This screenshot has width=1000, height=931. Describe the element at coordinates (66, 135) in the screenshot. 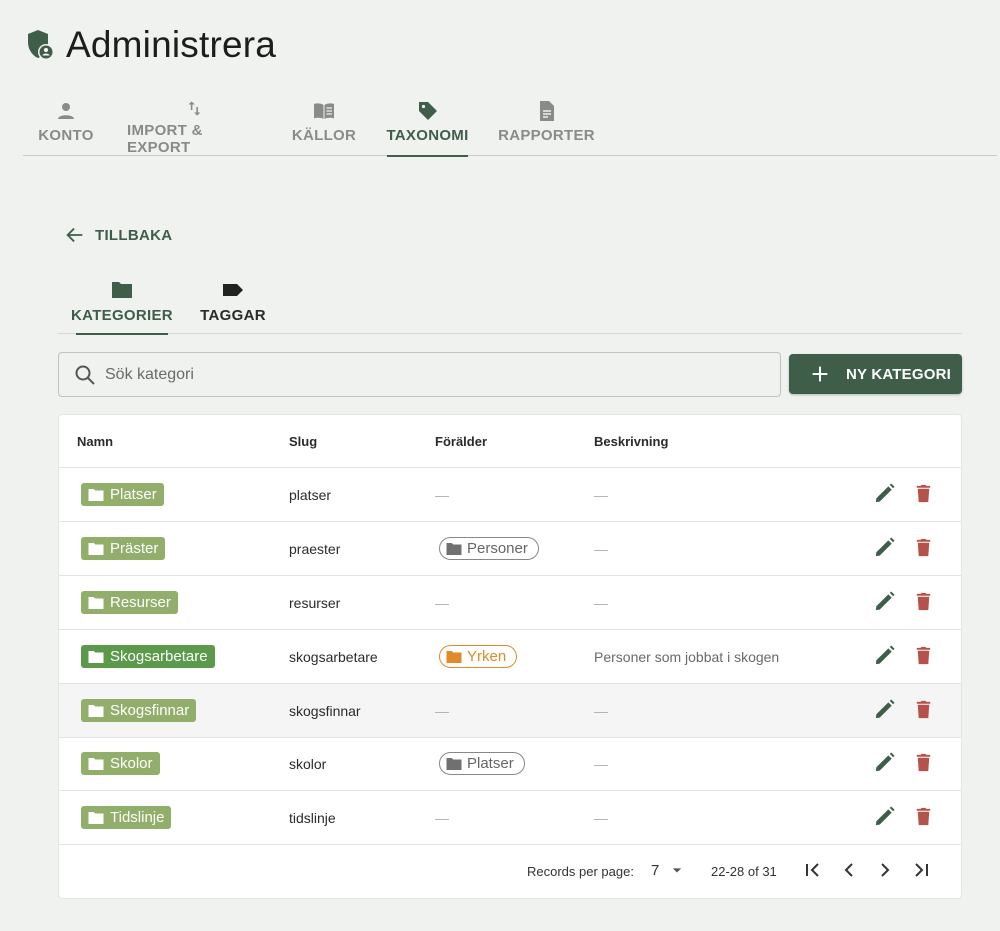

I see `tab-label: KONTO` at that location.